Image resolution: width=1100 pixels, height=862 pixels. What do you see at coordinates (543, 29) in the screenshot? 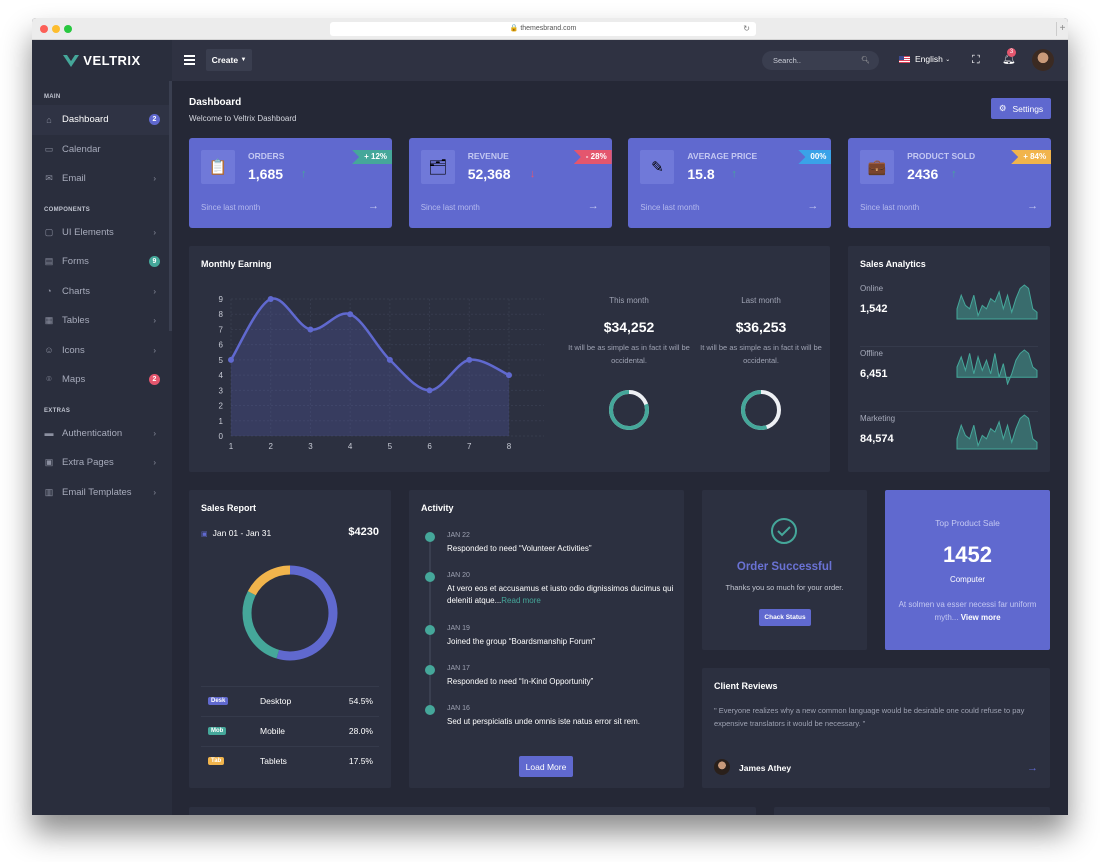
I see `address-bar: 🔒 themesbrand.com ↻` at bounding box center [543, 29].